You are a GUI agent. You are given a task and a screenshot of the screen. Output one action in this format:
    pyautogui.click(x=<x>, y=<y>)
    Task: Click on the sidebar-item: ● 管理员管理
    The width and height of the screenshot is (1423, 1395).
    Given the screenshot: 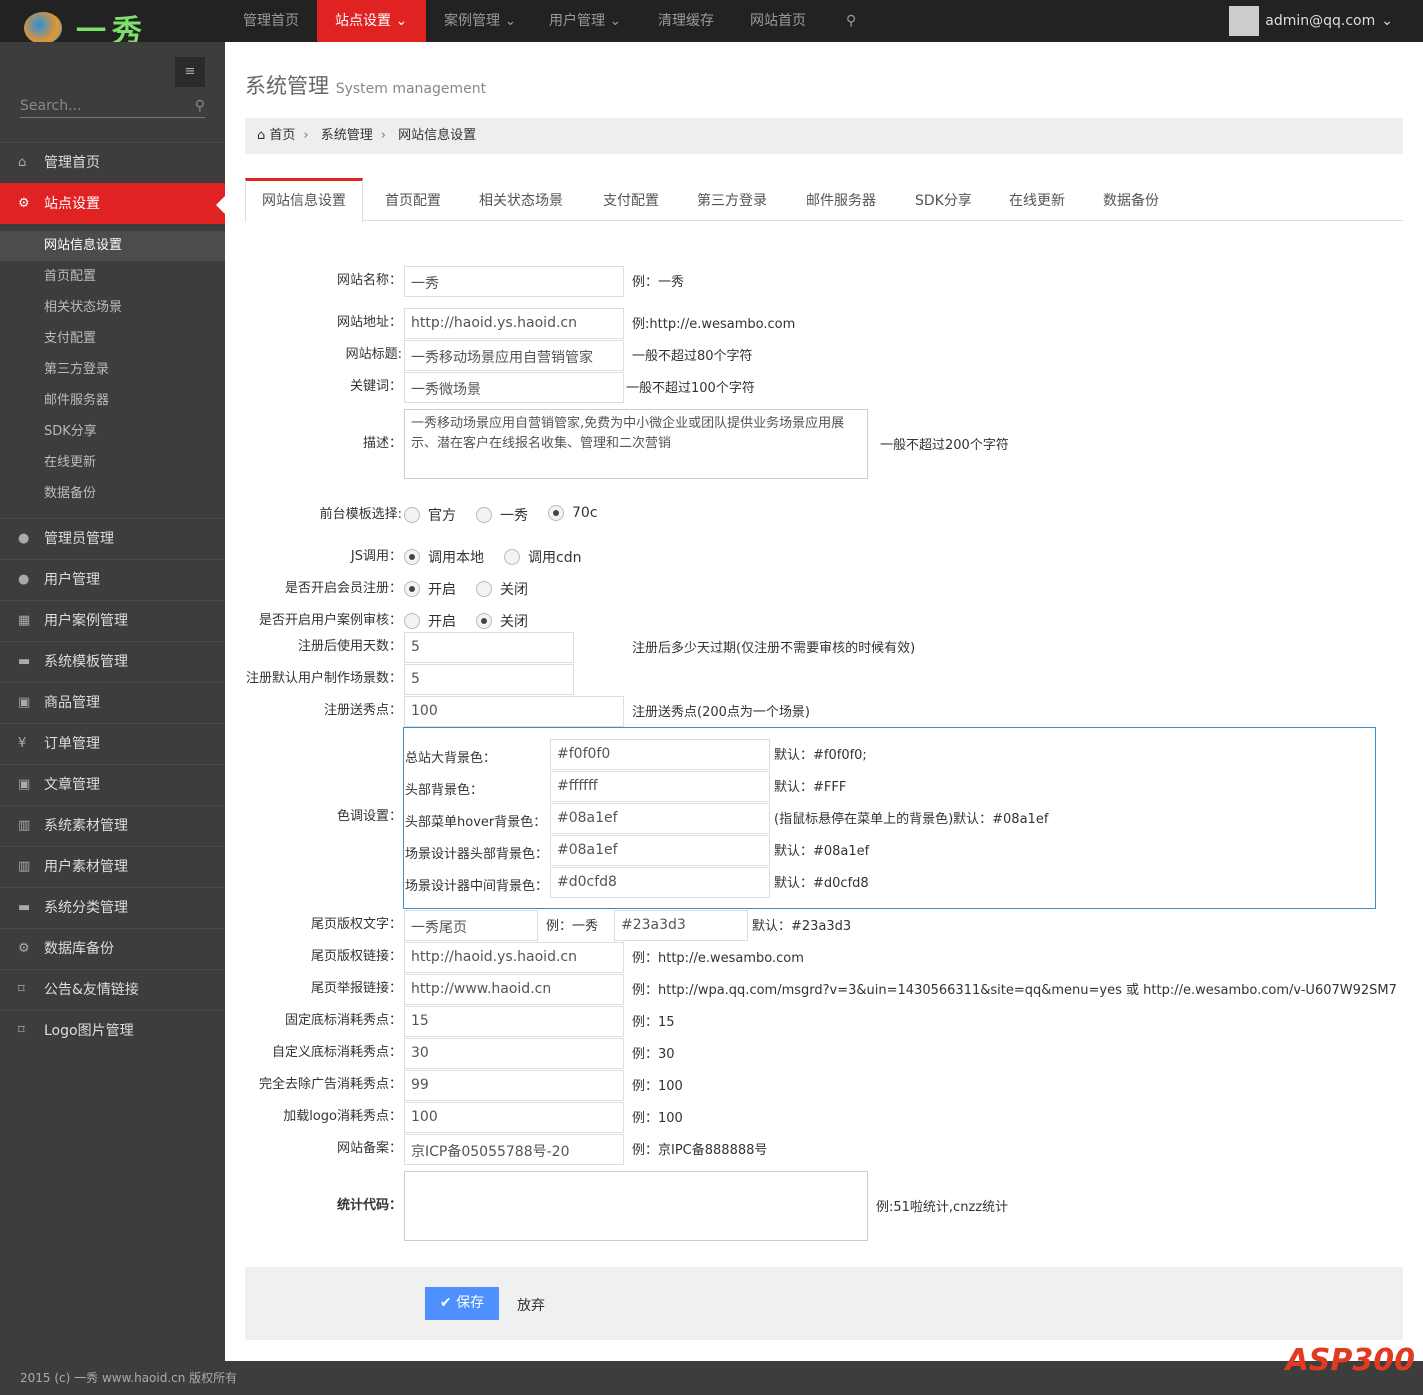 What is the action you would take?
    pyautogui.click(x=112, y=538)
    